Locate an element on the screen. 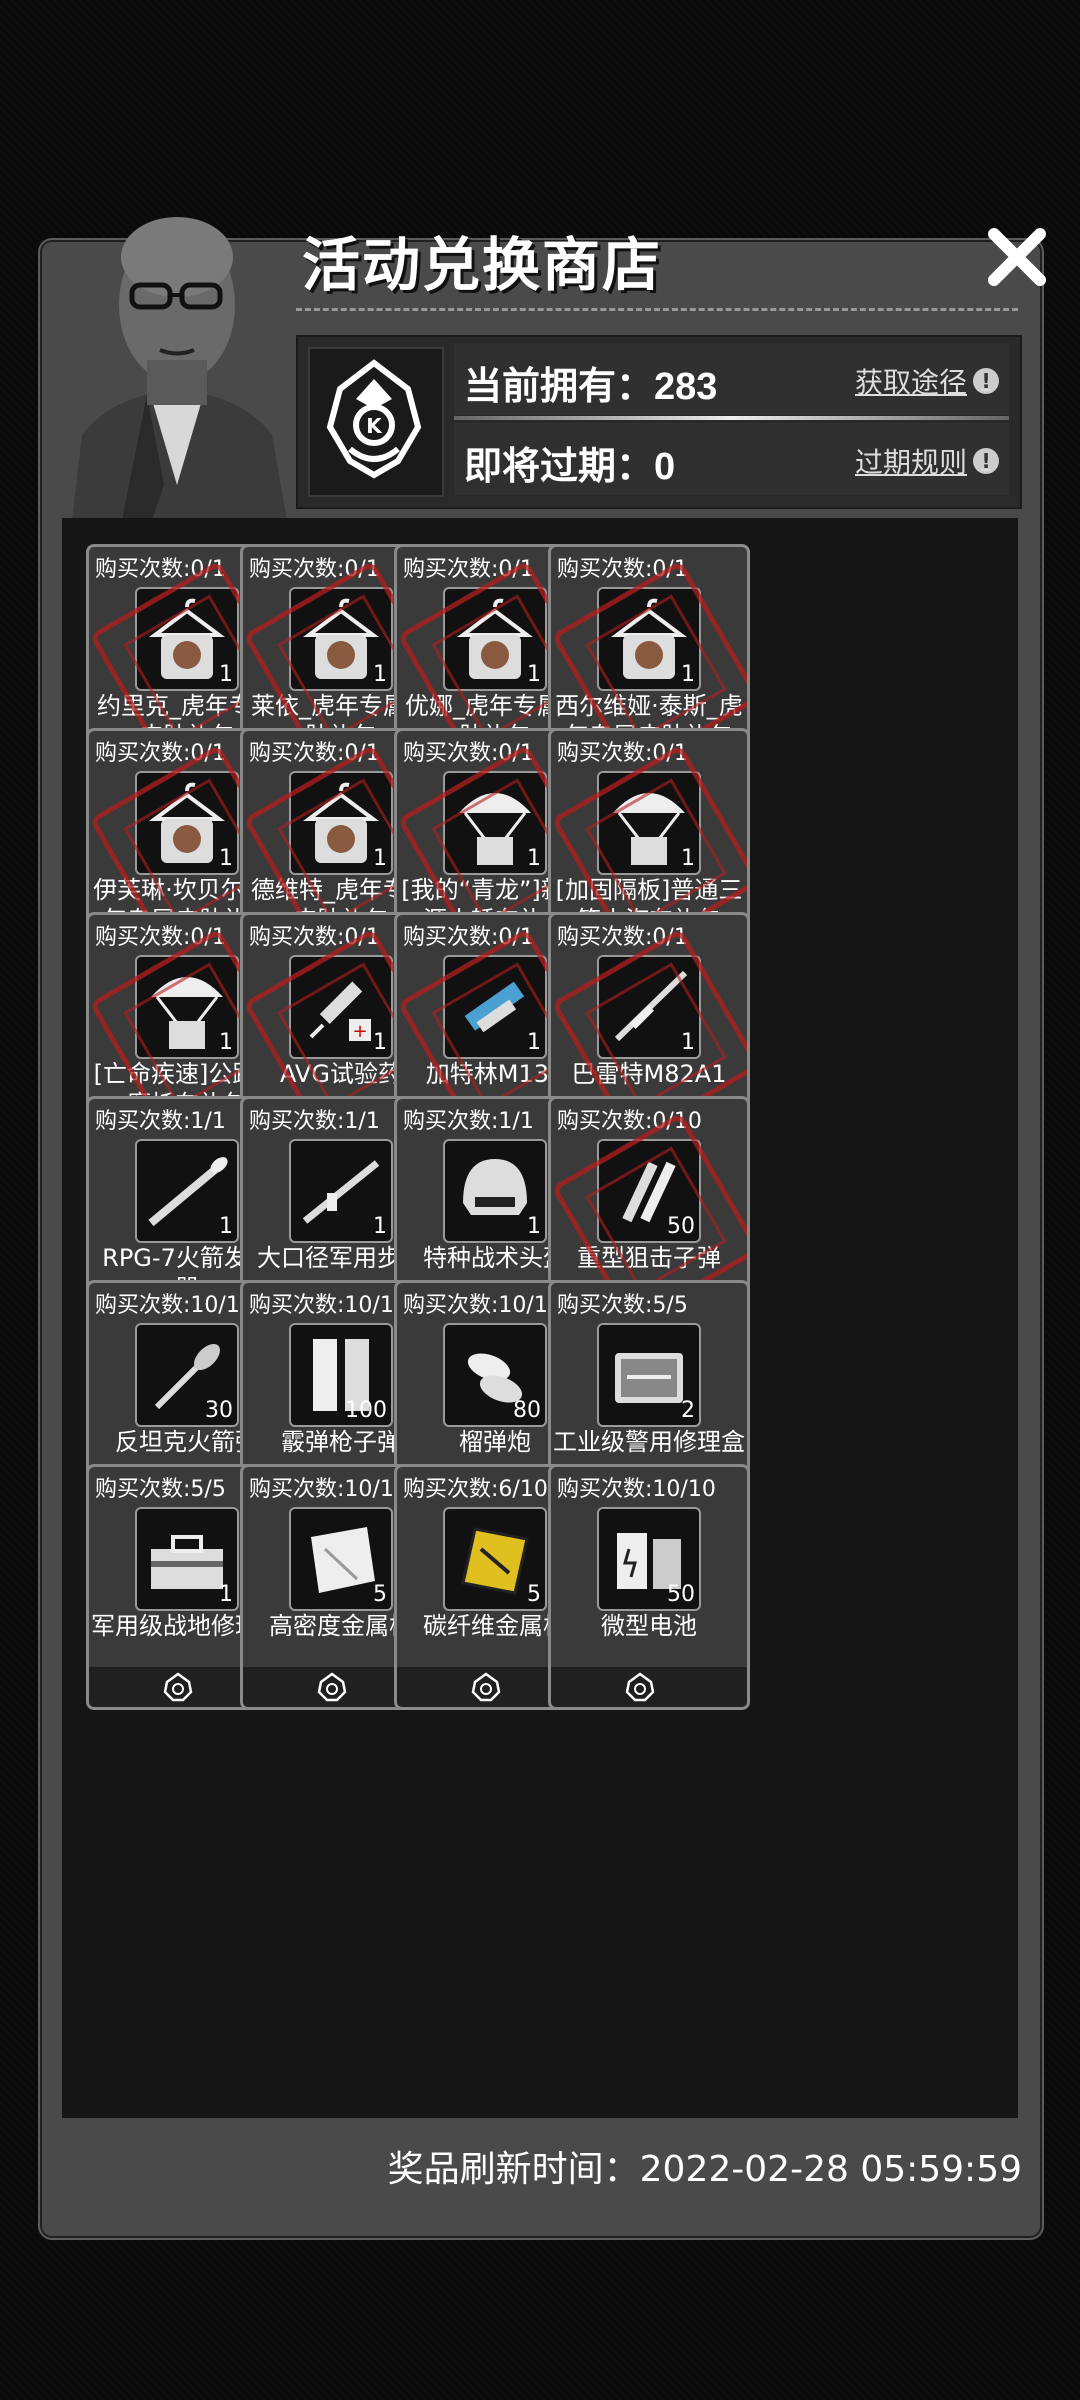 The width and height of the screenshot is (1080, 2400). expiring-row: 即将过期：0 过期规则 ! is located at coordinates (731, 459).